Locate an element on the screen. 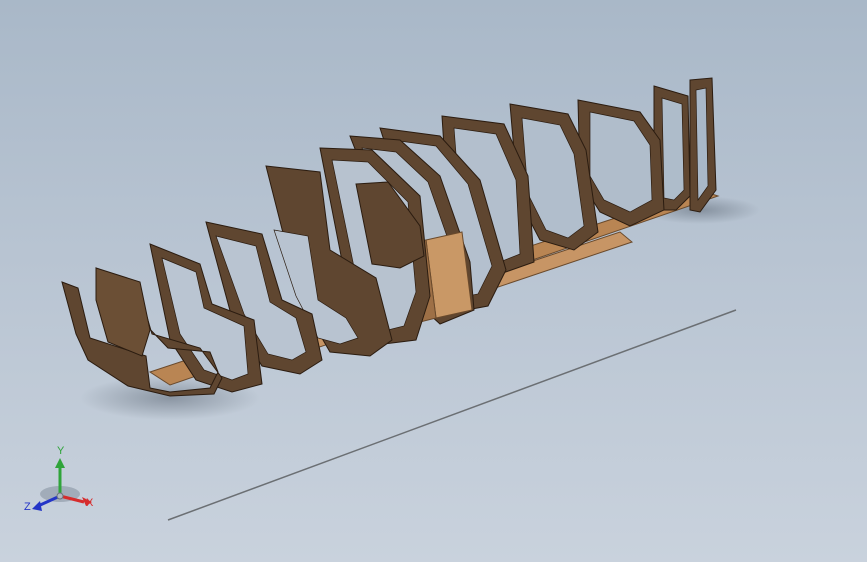 This screenshot has height=562, width=867. triad-x-label: X is located at coordinates (90, 503).